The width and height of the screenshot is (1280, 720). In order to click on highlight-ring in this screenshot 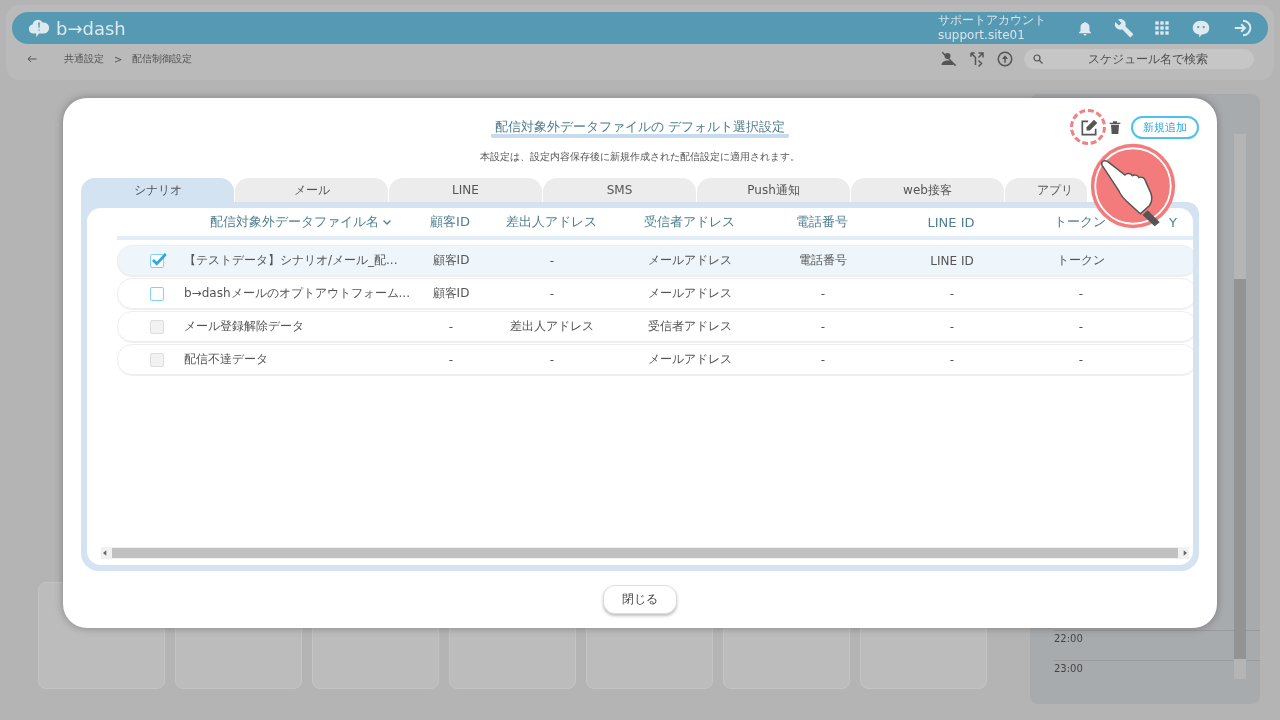, I will do `click(1088, 126)`.